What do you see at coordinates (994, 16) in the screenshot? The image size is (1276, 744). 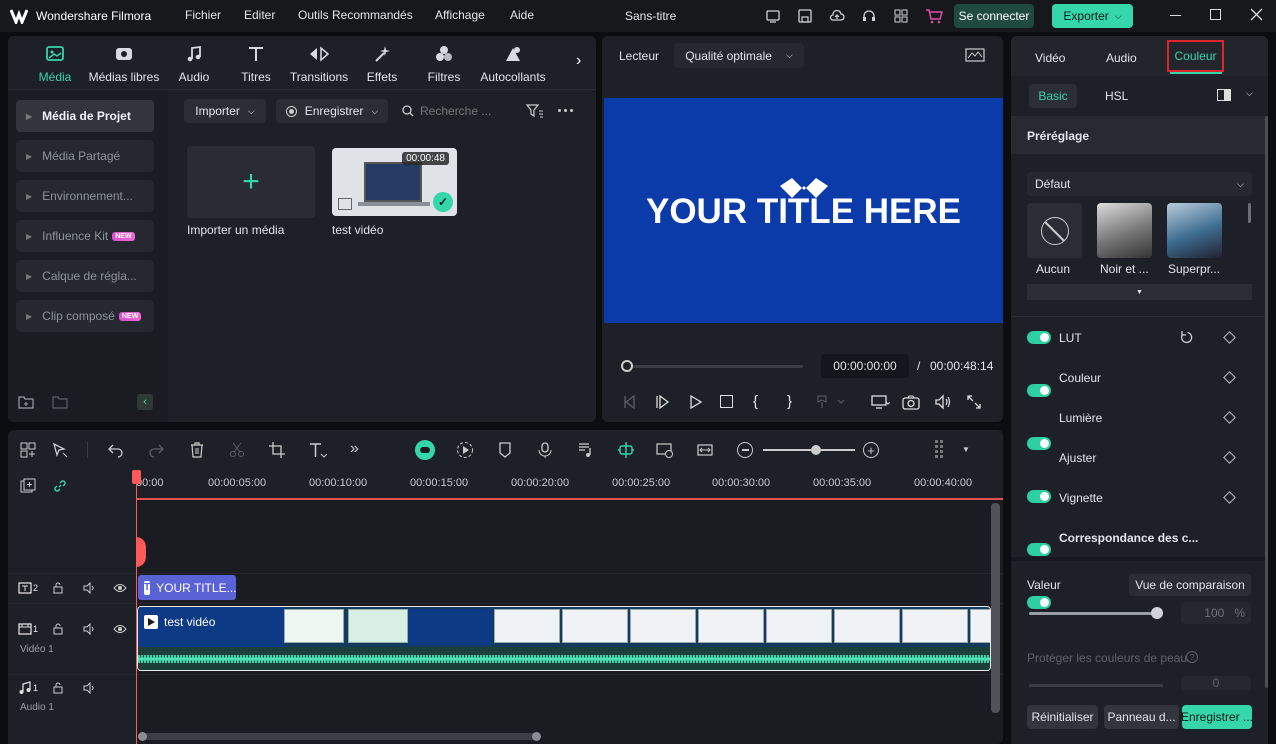 I see `login-button: Se connecter` at bounding box center [994, 16].